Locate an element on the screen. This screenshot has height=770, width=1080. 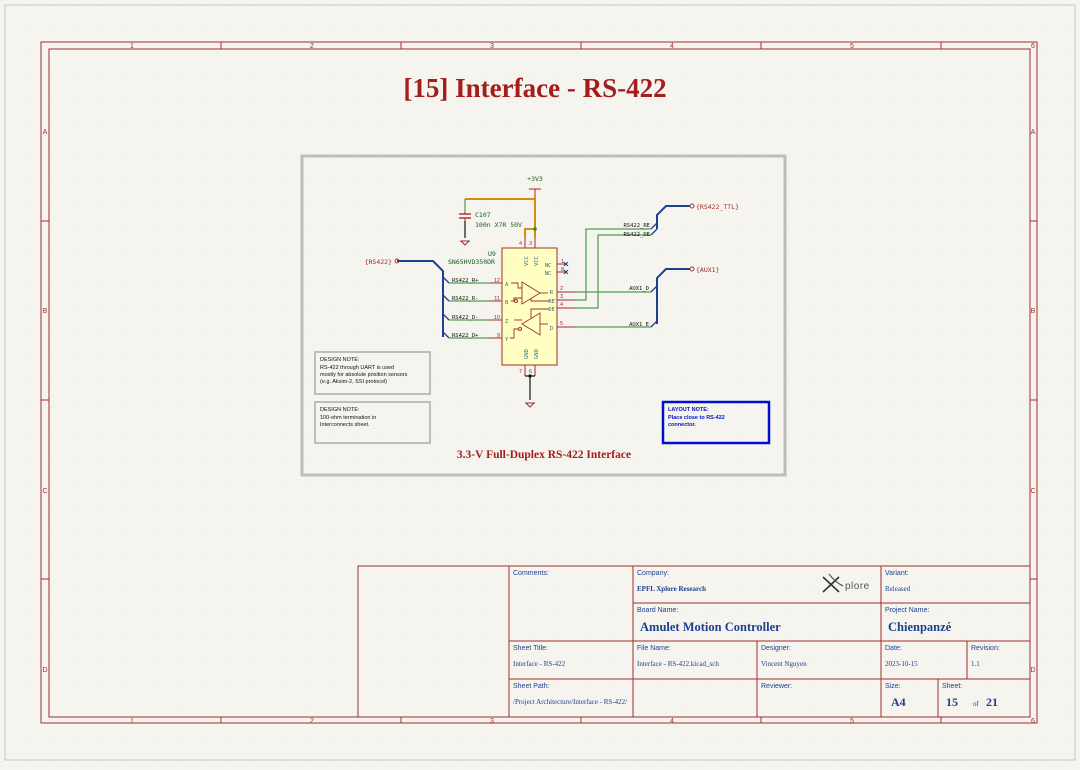
pin-num: 9 is located at coordinates (498, 336).